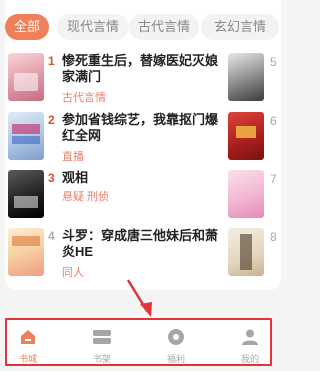 This screenshot has width=320, height=371. Describe the element at coordinates (273, 121) in the screenshot. I see `rank-number: 6` at that location.